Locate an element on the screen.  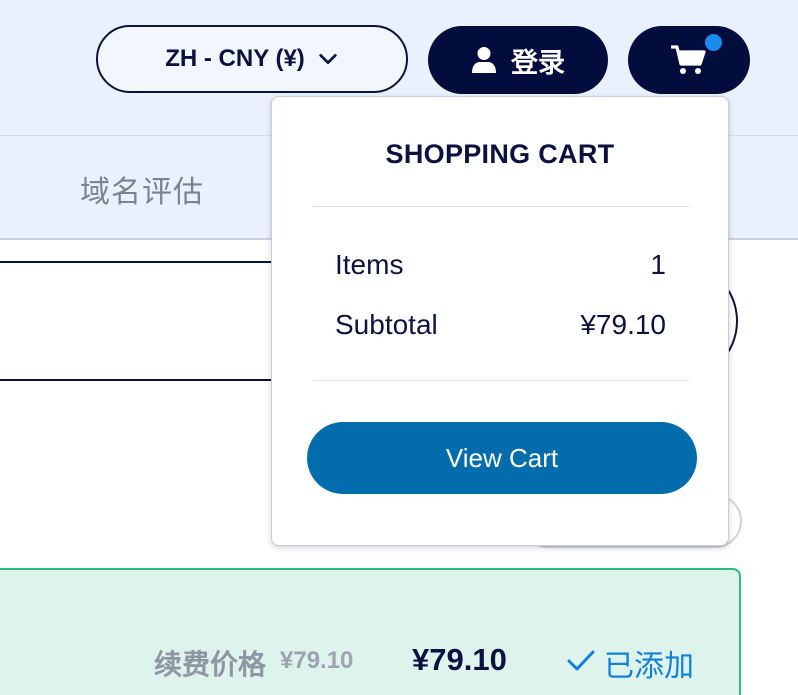
login-label: 登录 is located at coordinates (538, 62).